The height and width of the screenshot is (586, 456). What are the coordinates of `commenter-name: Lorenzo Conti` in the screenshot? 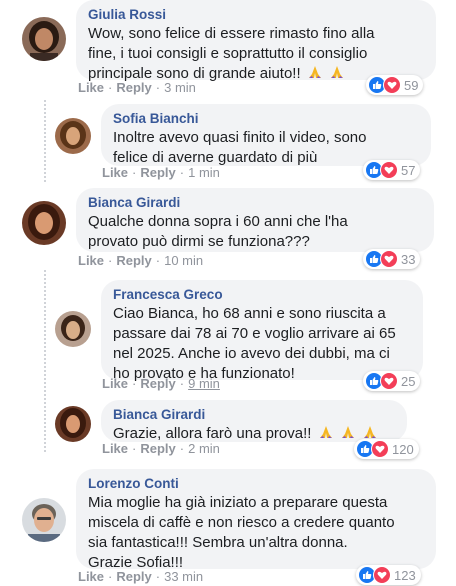 It's located at (256, 484).